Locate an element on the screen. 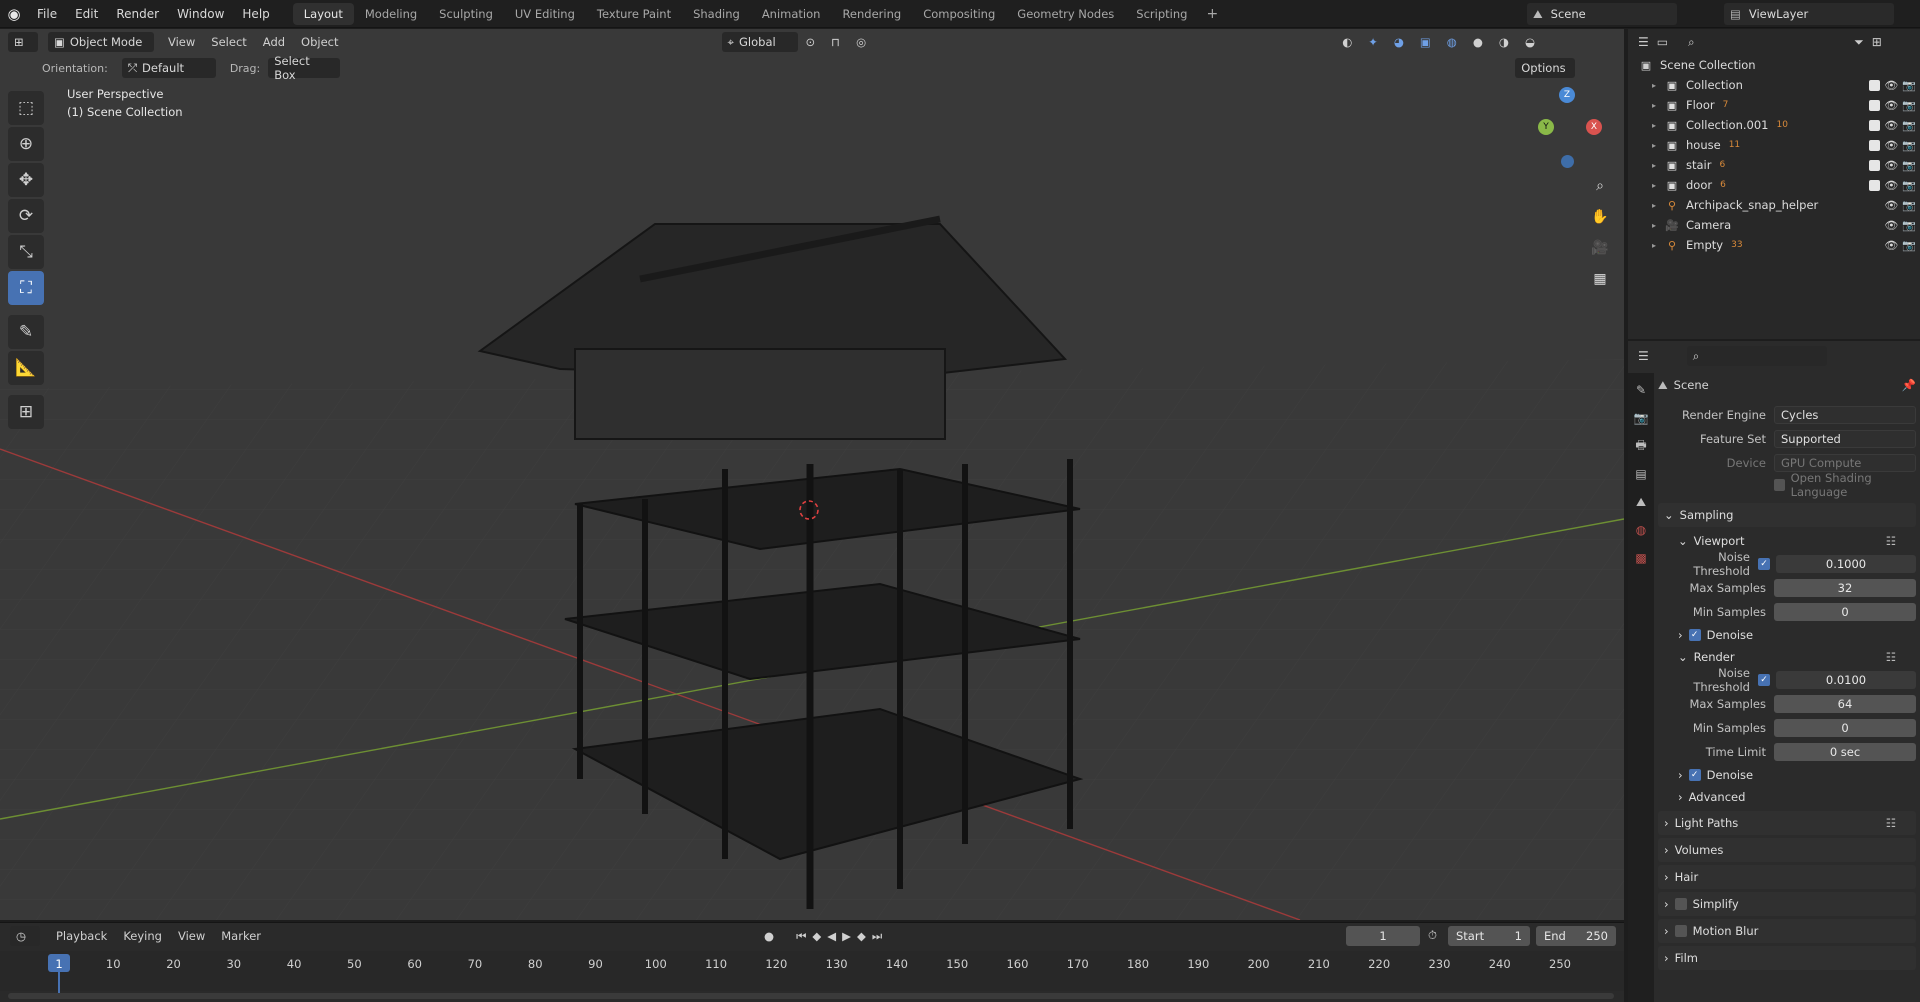  outliner-search: ⌕ is located at coordinates (1737, 42).